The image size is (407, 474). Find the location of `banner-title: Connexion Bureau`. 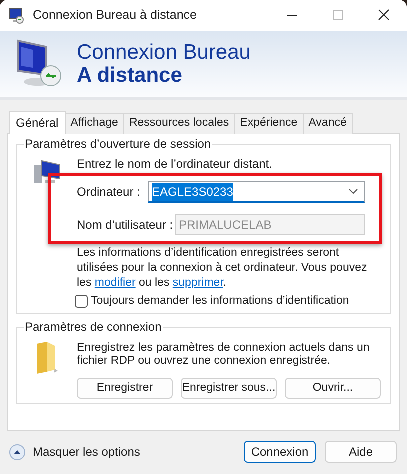

banner-title: Connexion Bureau is located at coordinates (164, 52).